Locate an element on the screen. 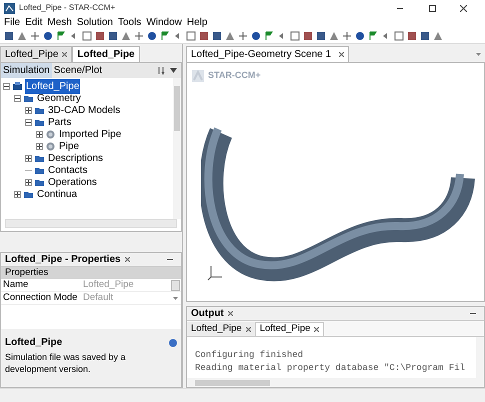 This screenshot has width=485, height=402. window-title: Lofted_Pipe - STAR-CCM+ is located at coordinates (67, 8).